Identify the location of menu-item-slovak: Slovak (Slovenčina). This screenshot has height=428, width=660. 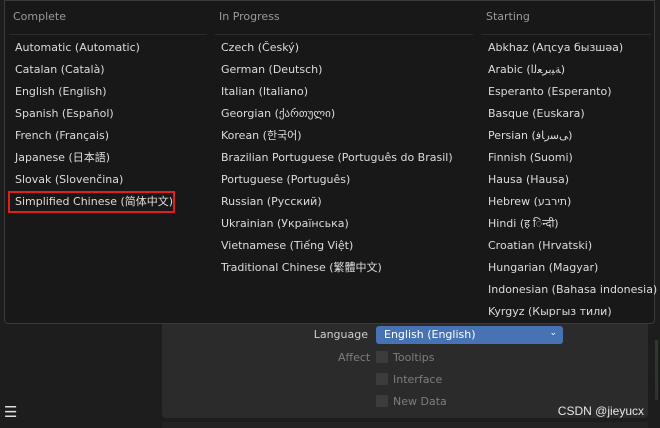
(69, 180).